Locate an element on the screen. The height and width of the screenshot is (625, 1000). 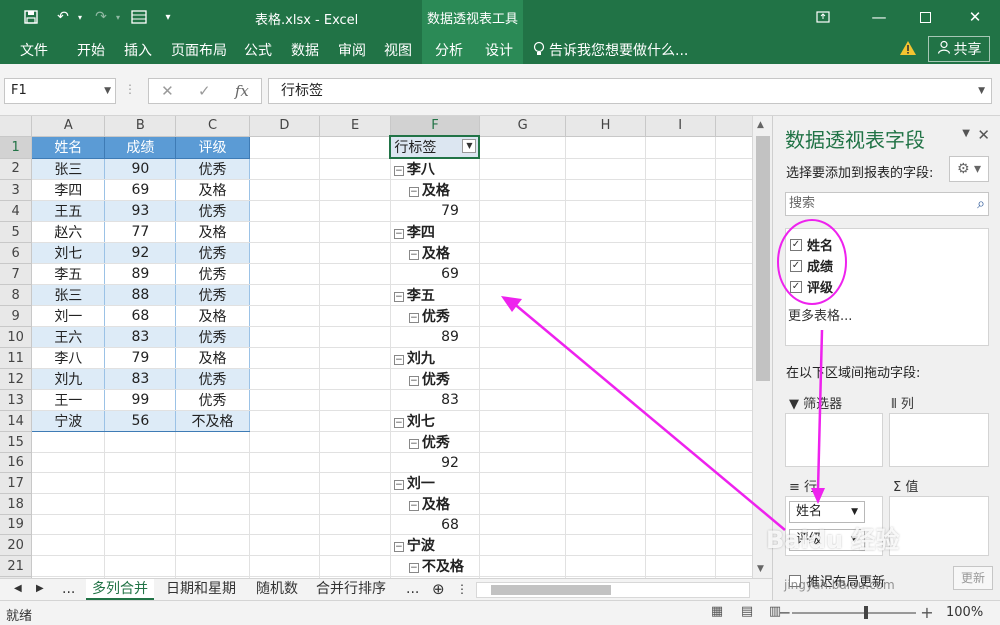
pivot-cell: − 李四 is located at coordinates (434, 232).